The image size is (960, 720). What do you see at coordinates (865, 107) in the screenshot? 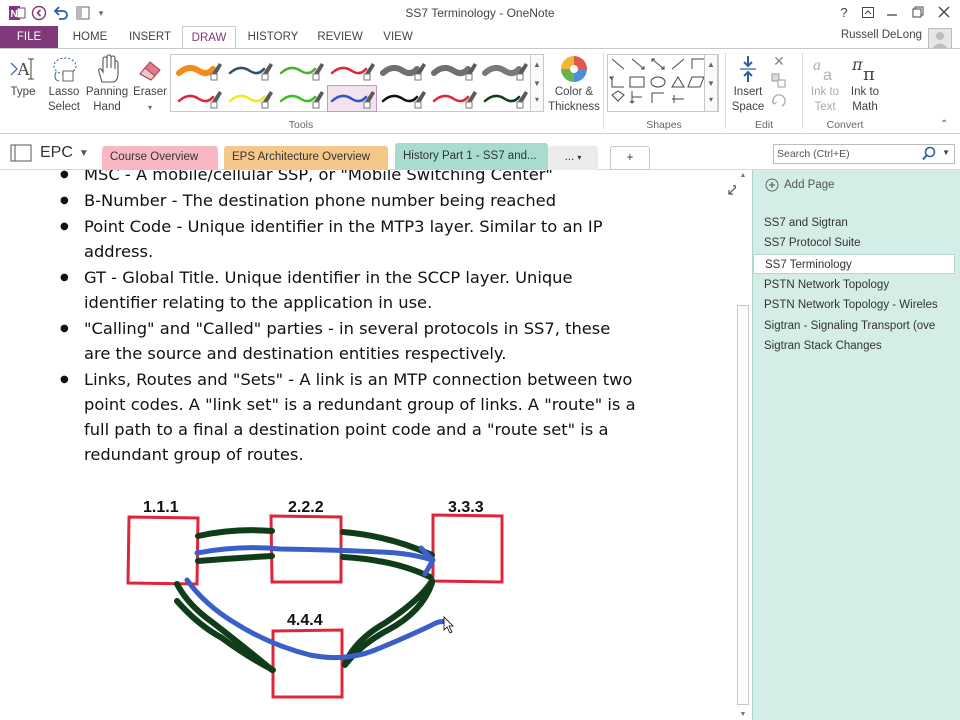
I see `ink-to-math-label-2: Math` at bounding box center [865, 107].